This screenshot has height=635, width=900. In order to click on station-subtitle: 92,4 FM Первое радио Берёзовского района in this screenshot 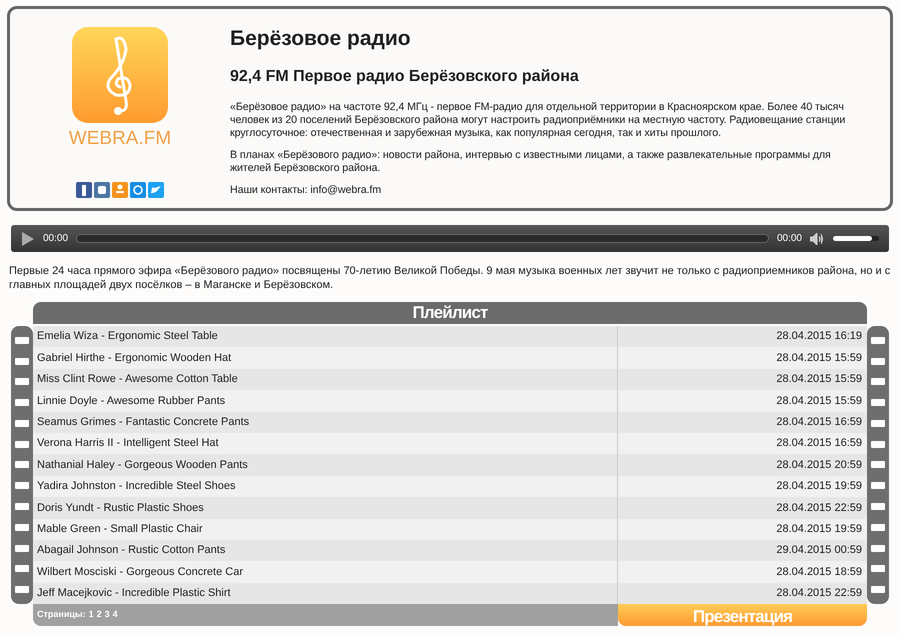, I will do `click(405, 76)`.